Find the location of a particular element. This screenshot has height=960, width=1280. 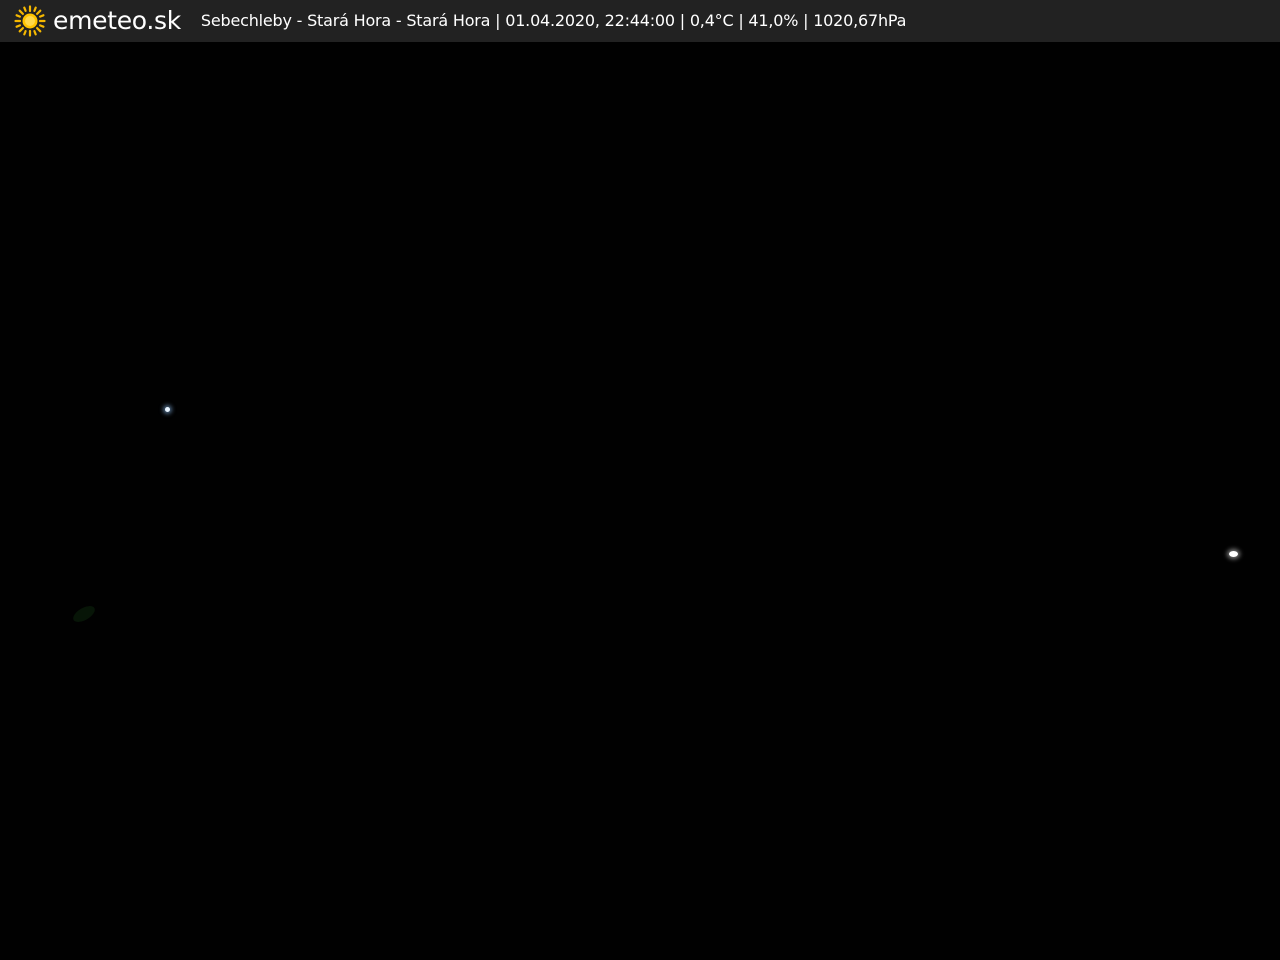

sun-icon is located at coordinates (30, 21).